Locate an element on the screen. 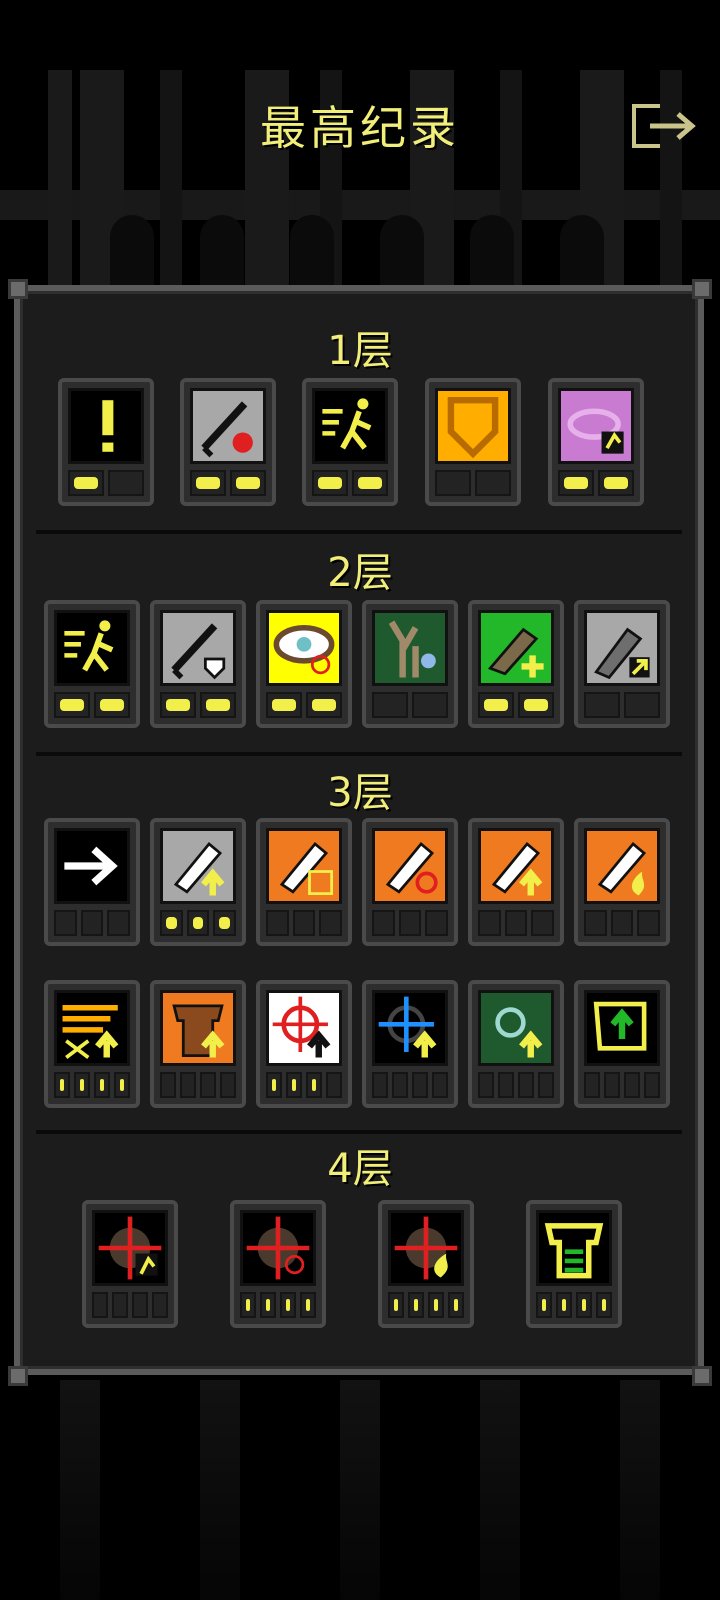  exit-button is located at coordinates (666, 126).